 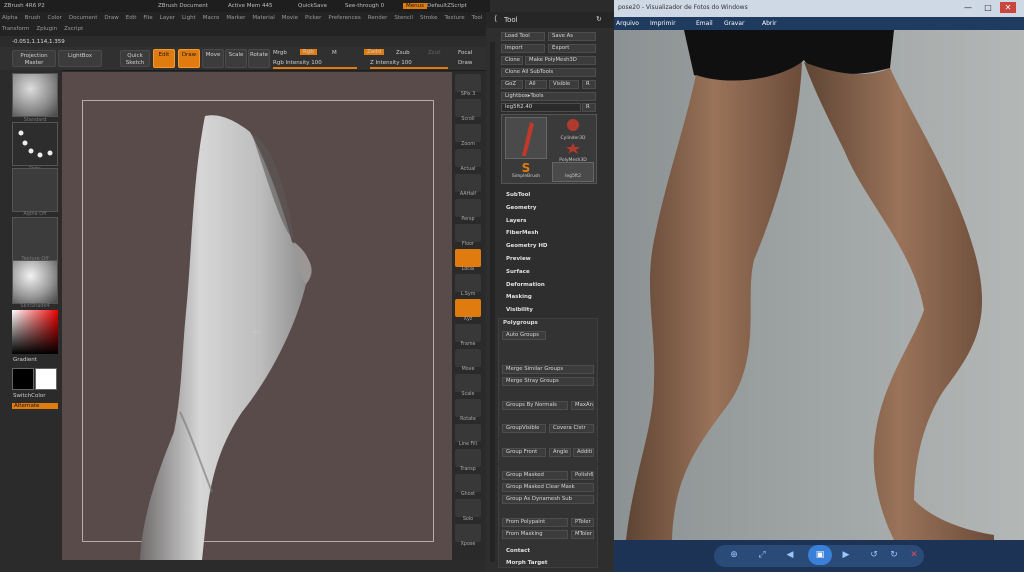 I want to click on delete-icon: ✕, so click(x=914, y=555).